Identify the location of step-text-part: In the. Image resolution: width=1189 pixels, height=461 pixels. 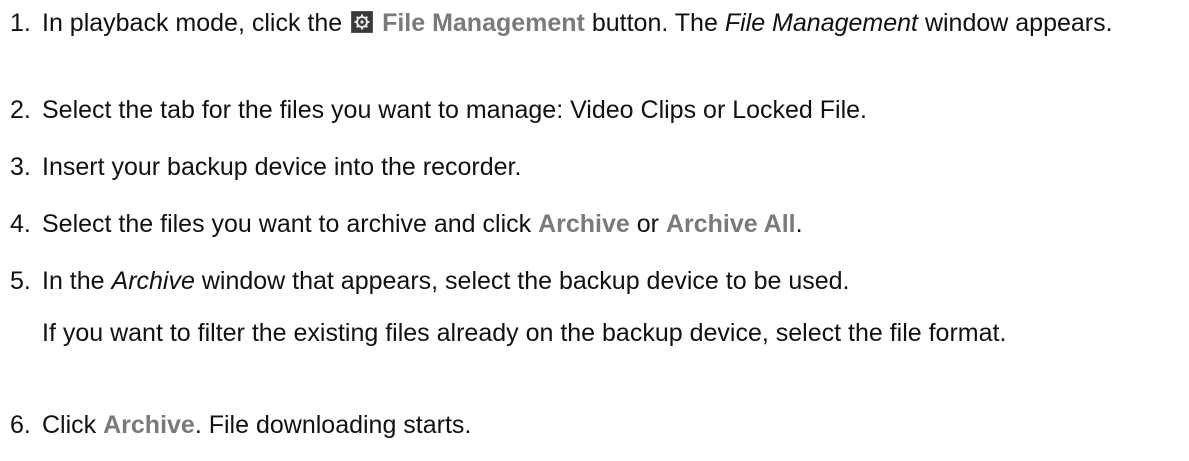
(73, 281).